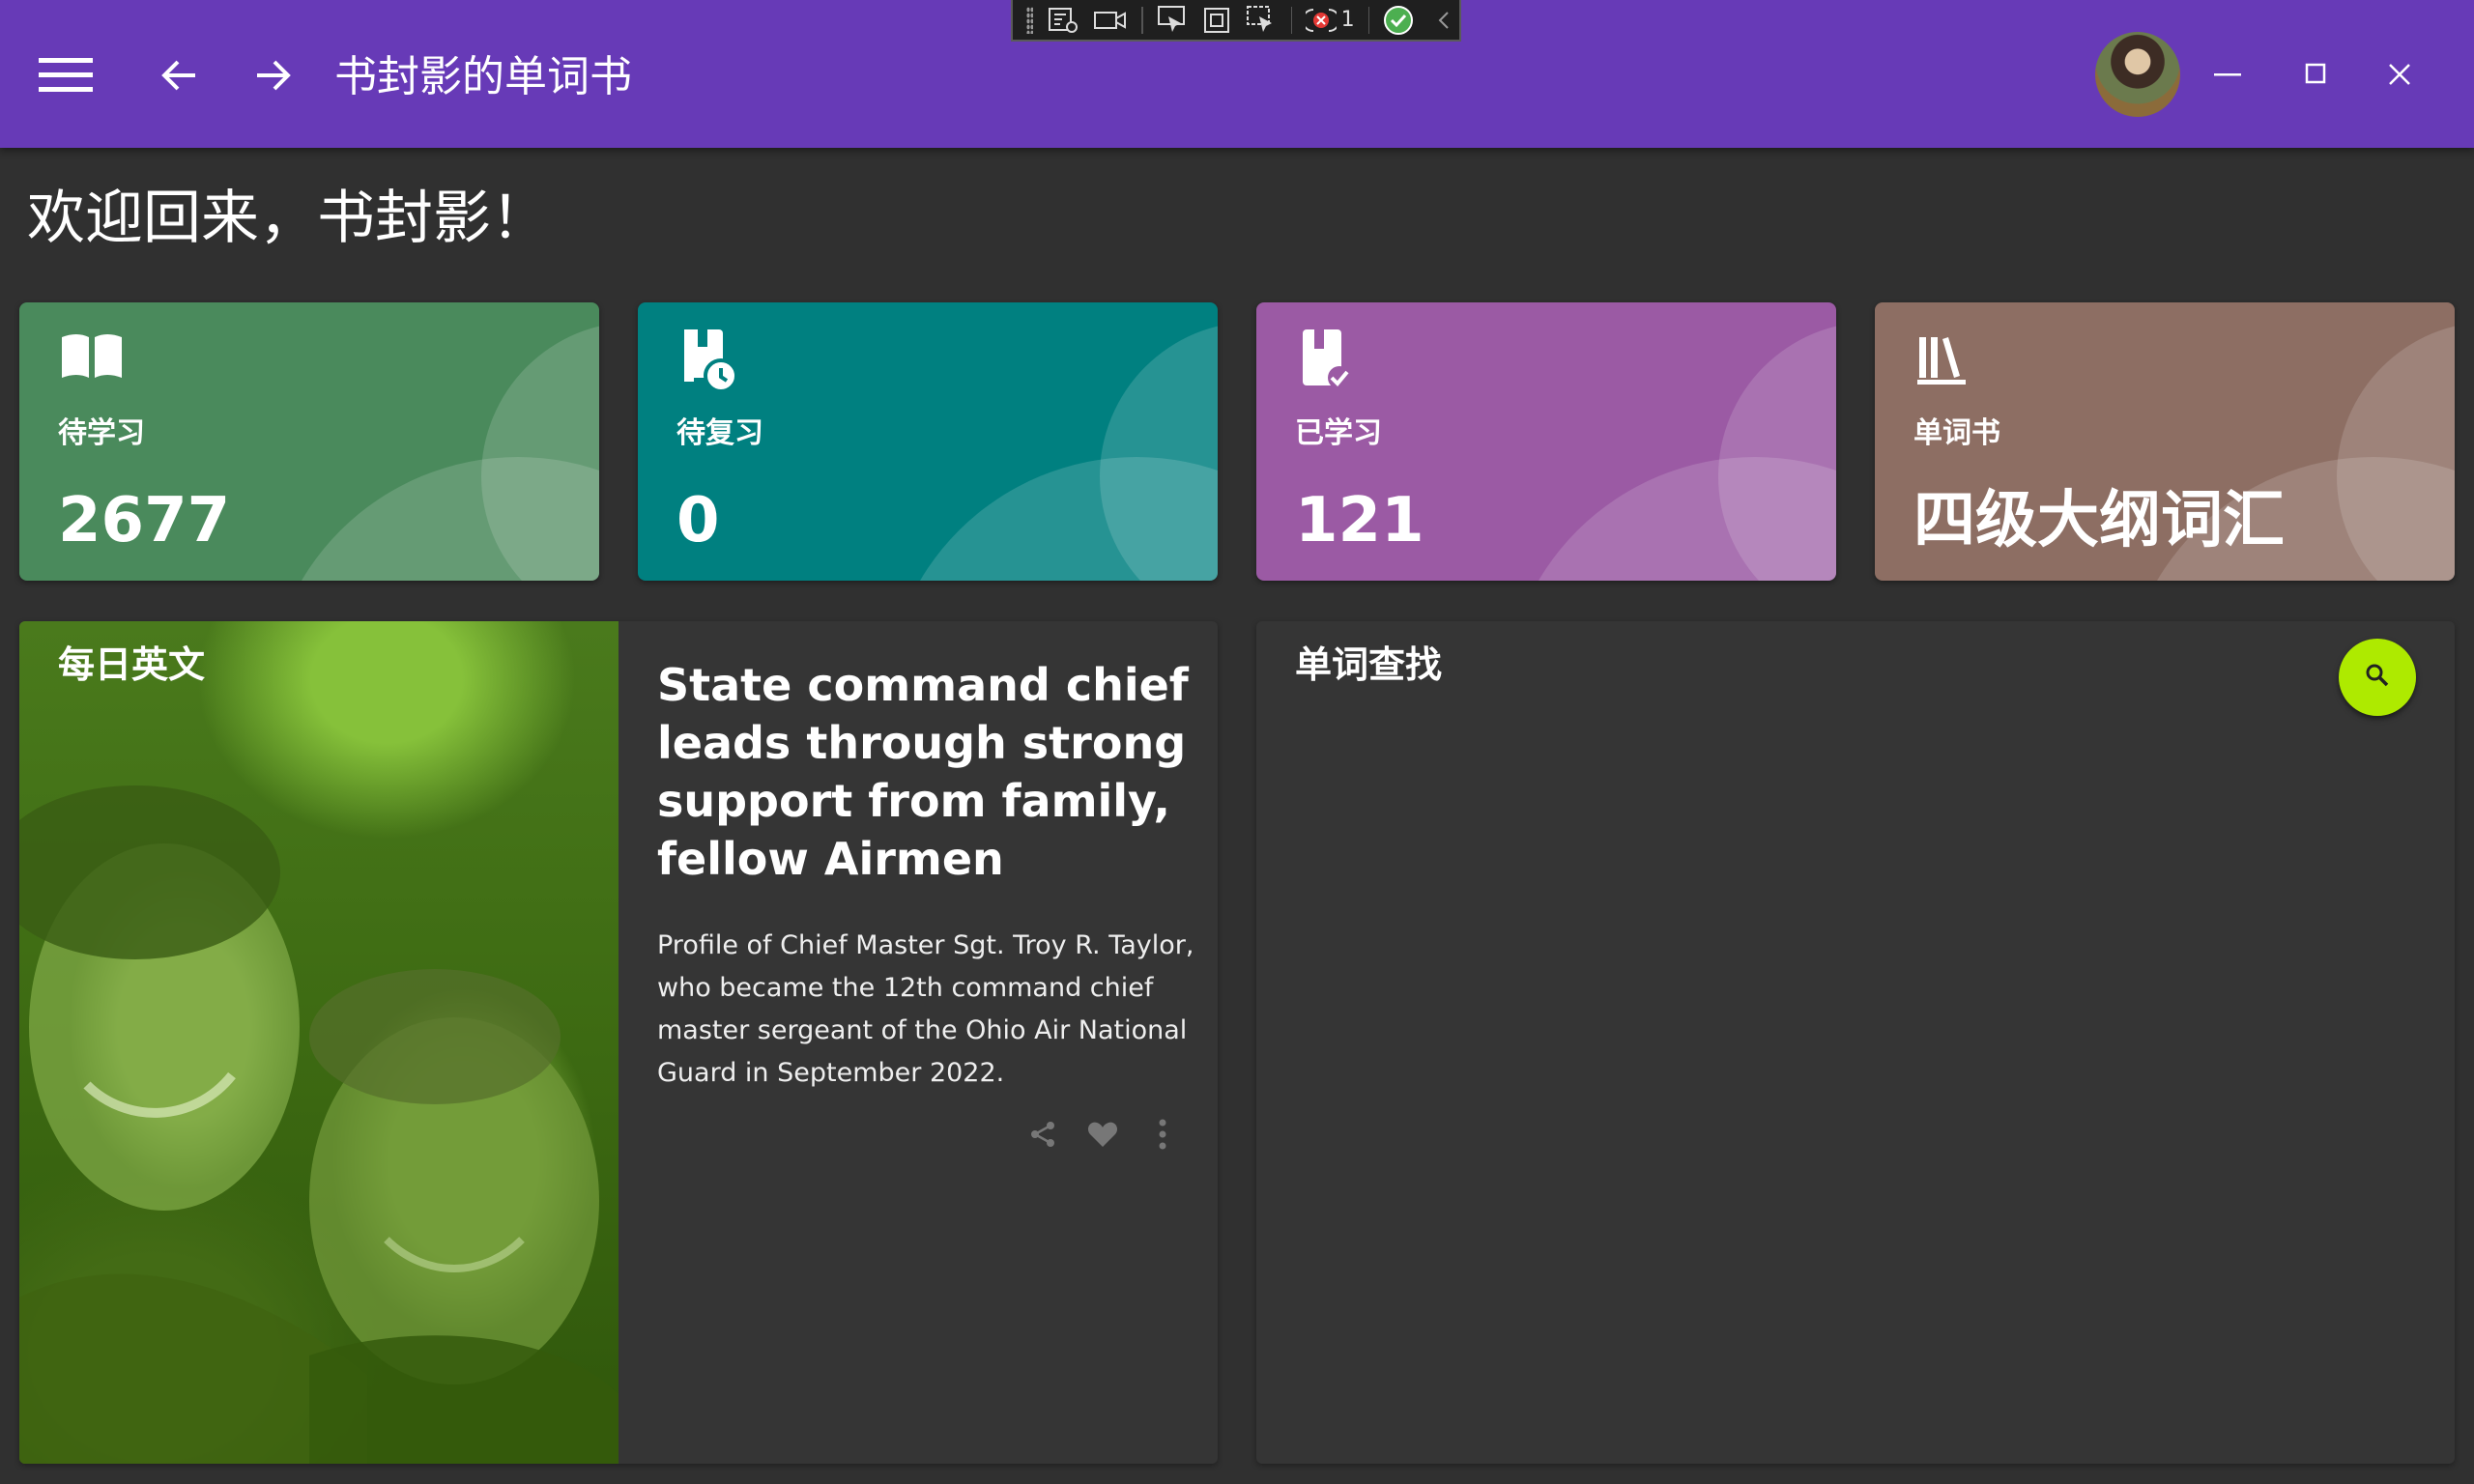 This screenshot has width=2474, height=1484. What do you see at coordinates (720, 433) in the screenshot?
I see `card-label: 待复习` at bounding box center [720, 433].